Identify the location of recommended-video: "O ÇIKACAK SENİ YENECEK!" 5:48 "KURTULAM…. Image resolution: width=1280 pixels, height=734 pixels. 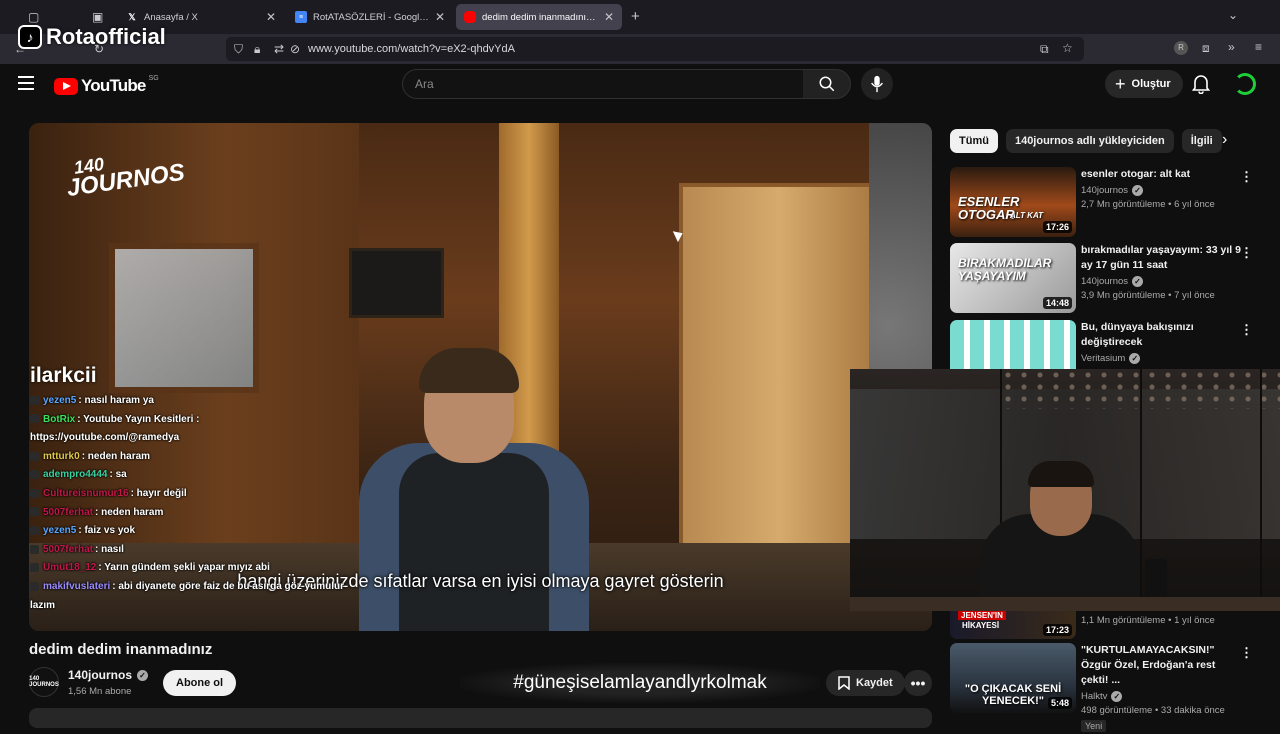
(1110, 687).